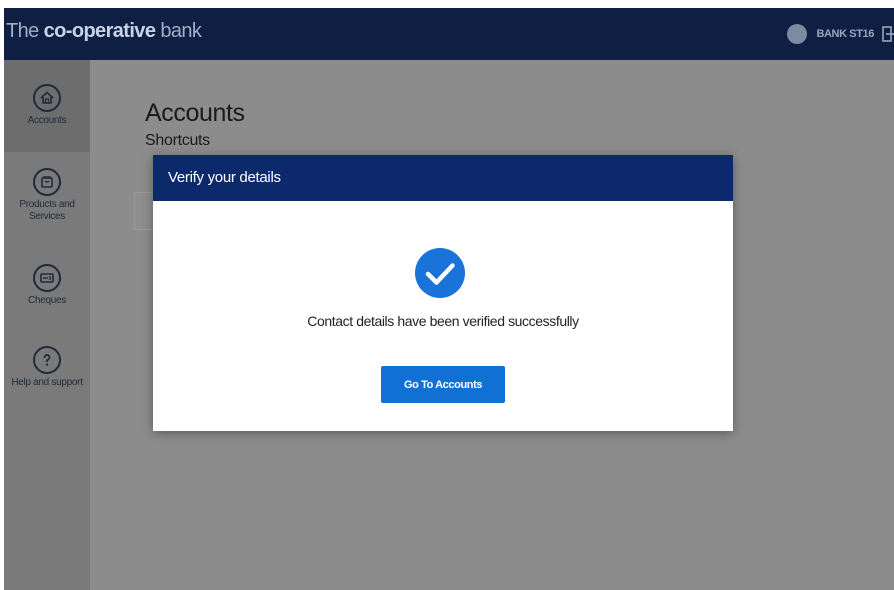 This screenshot has width=894, height=590. What do you see at coordinates (47, 120) in the screenshot?
I see `sidebar-item-label: Accounts` at bounding box center [47, 120].